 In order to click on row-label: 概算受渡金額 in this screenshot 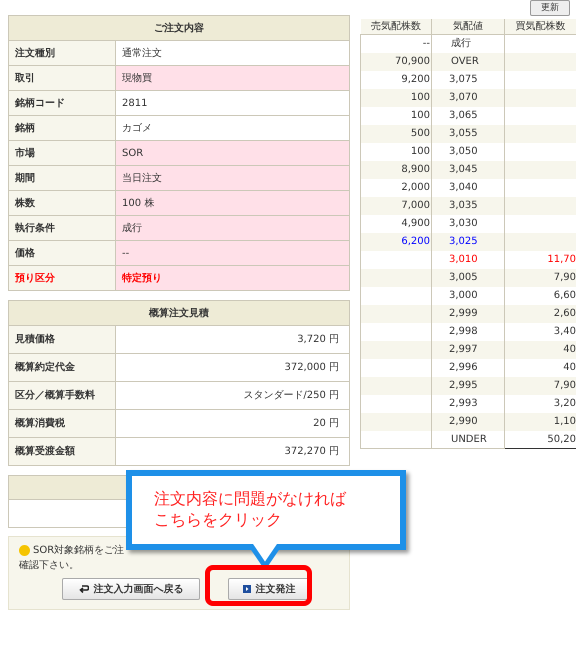, I will do `click(62, 452)`.